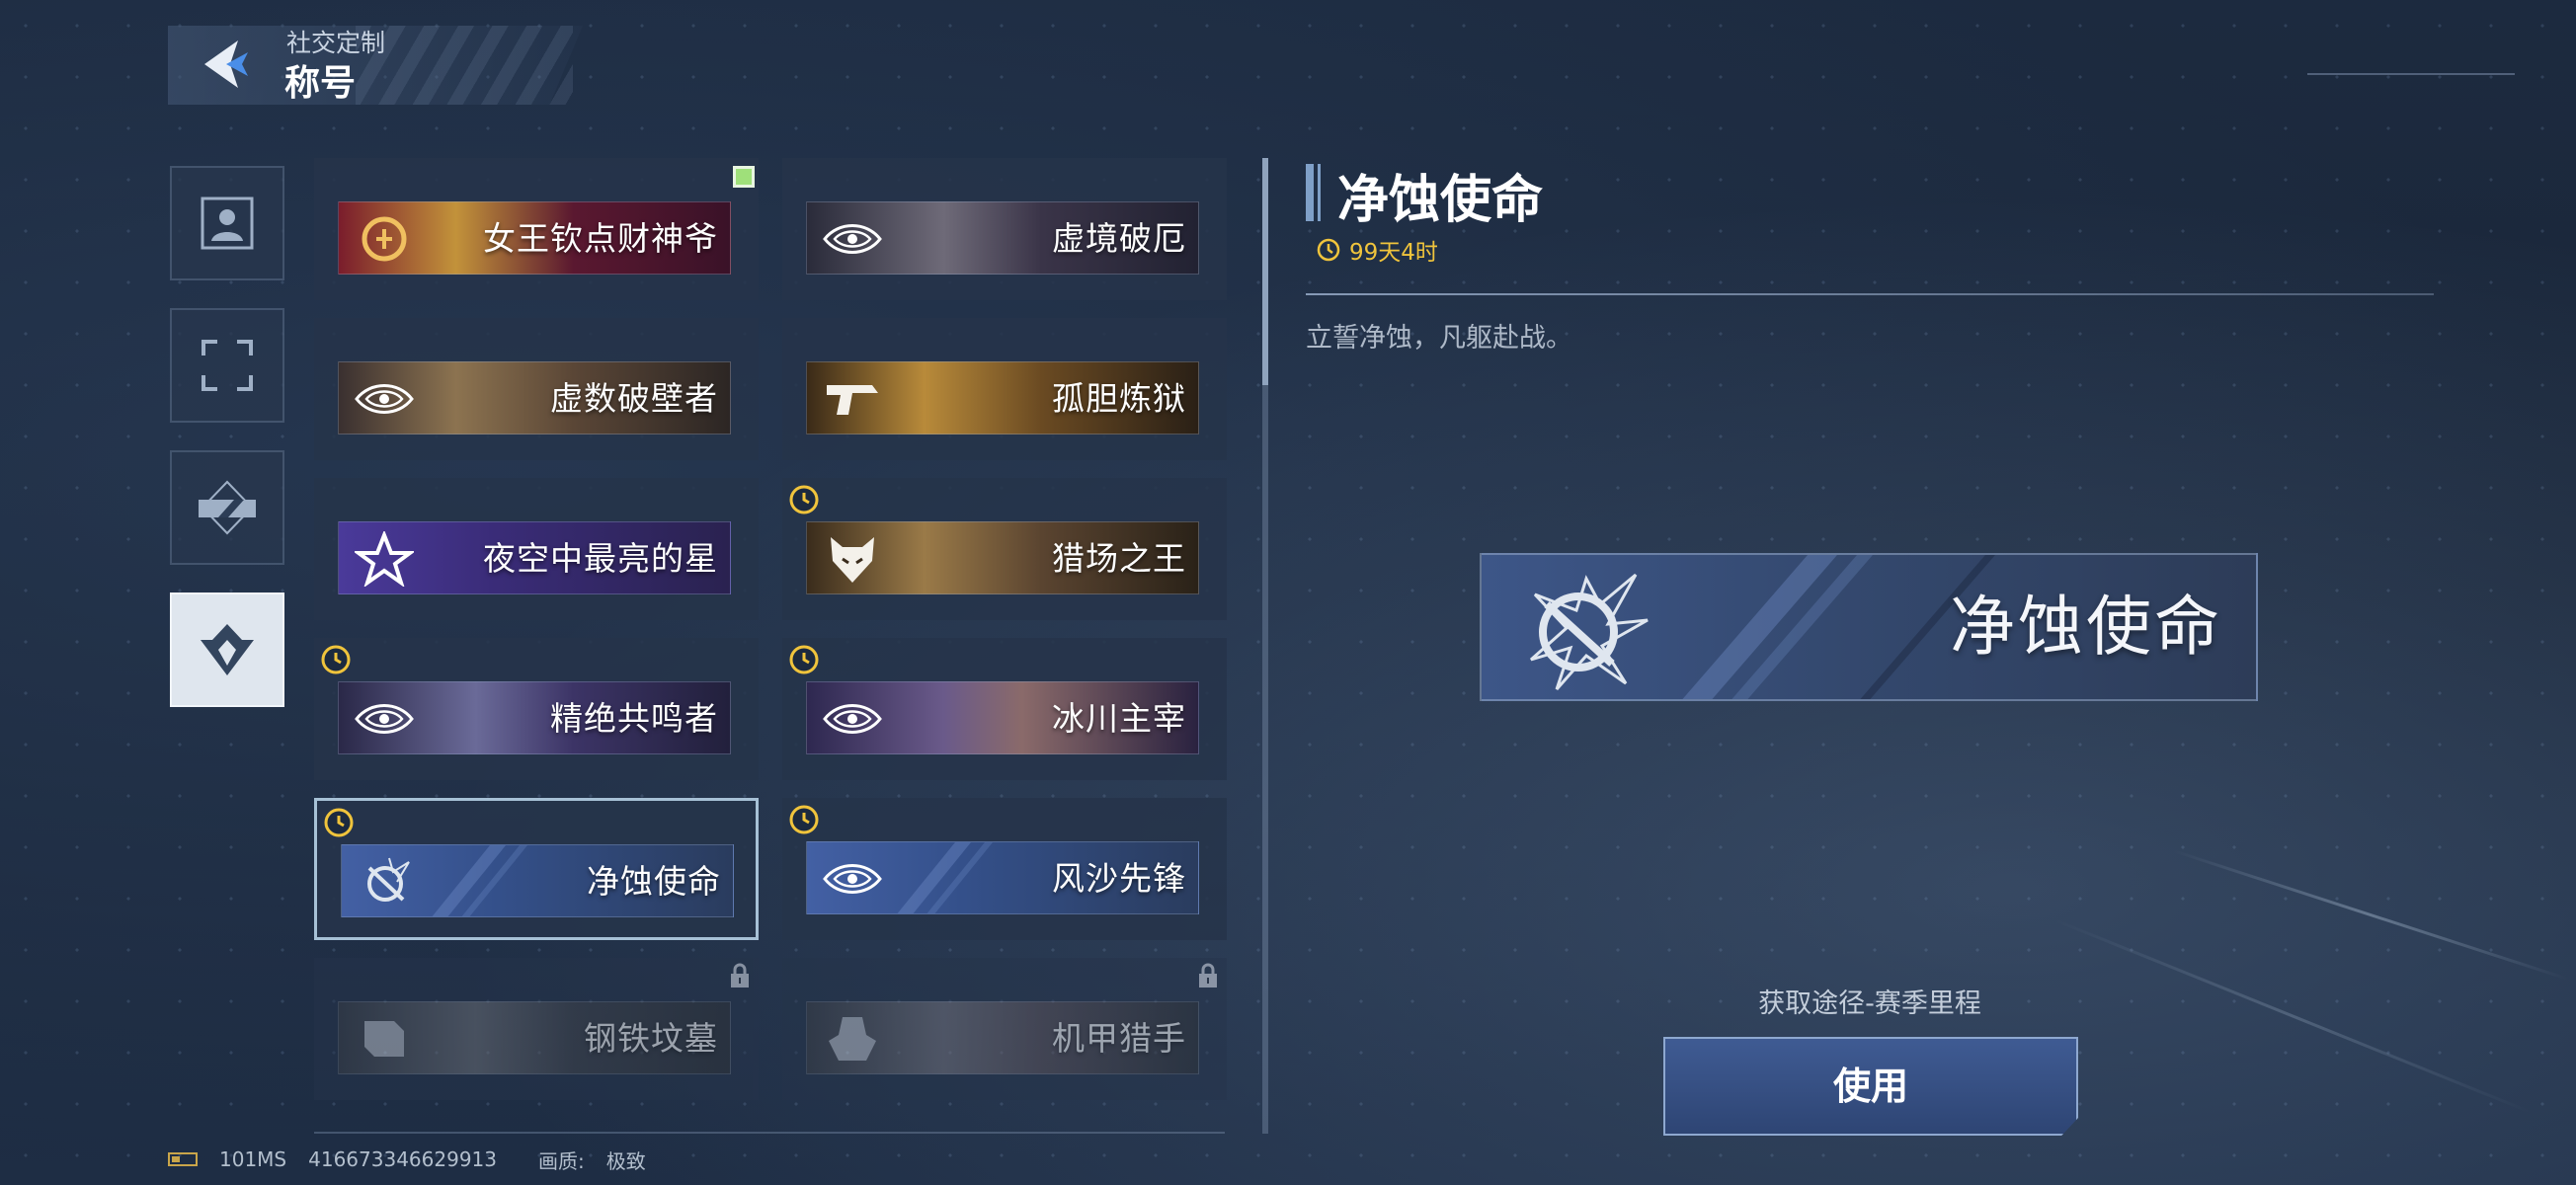 The height and width of the screenshot is (1185, 2576). I want to click on remaining-time-text: 99天4时, so click(1393, 253).